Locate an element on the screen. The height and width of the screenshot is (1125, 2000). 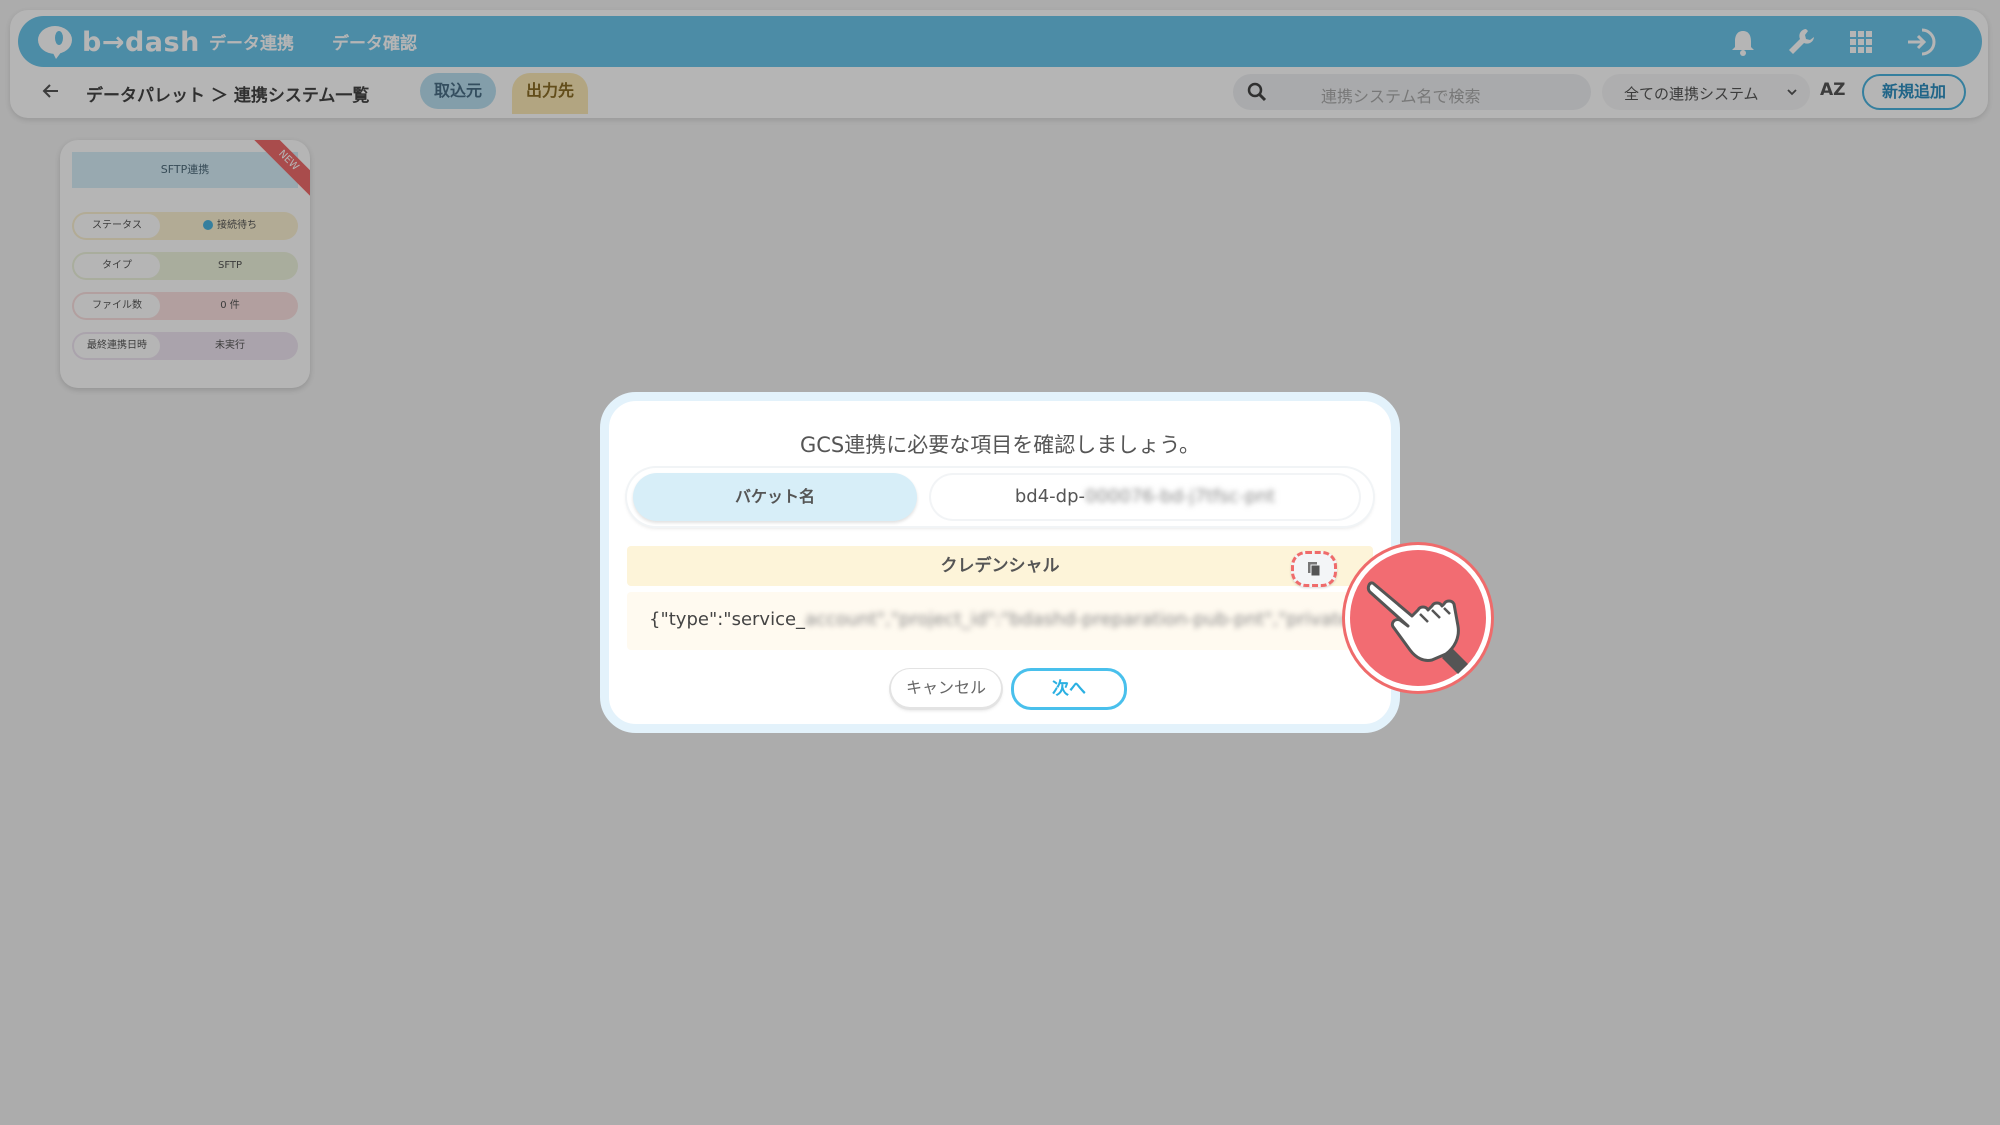
click-pointer-hint is located at coordinates (1418, 618).